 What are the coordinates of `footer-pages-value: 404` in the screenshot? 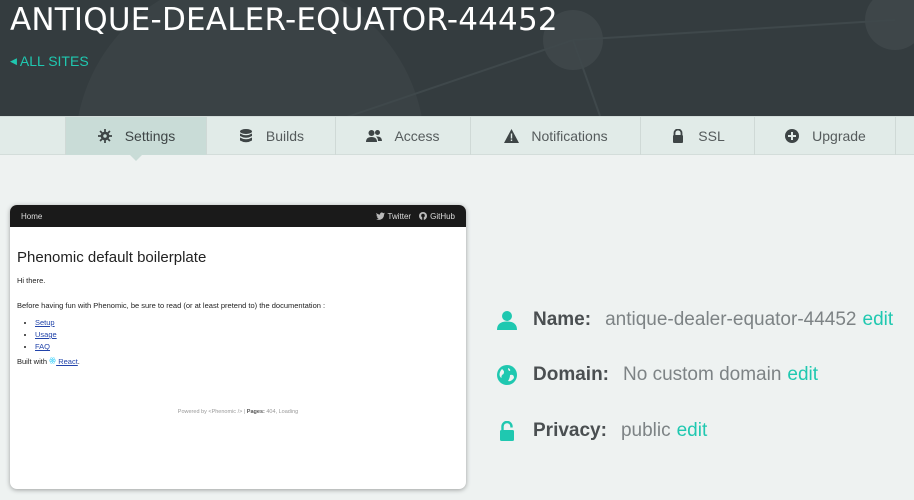 It's located at (271, 412).